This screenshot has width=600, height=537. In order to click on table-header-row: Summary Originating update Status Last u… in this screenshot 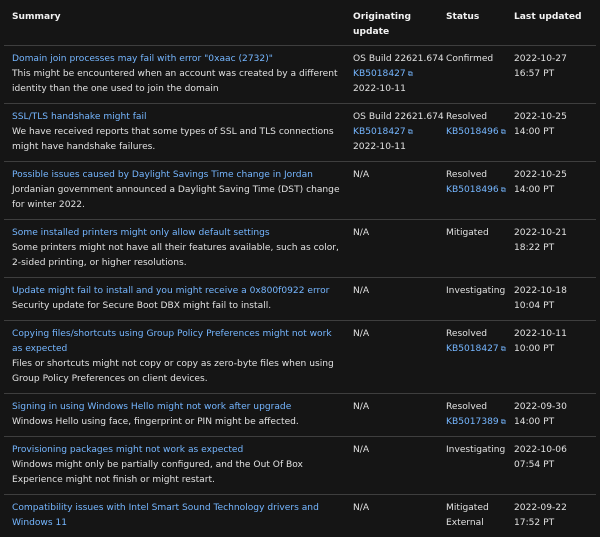, I will do `click(300, 23)`.